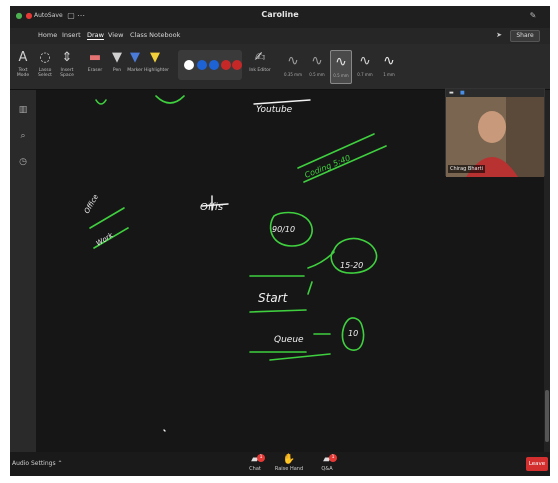 Image resolution: width=558 pixels, height=483 pixels. I want to click on title-bar: ● ● AutoSave ▢ ⋯ Caroline ✎, so click(280, 17).